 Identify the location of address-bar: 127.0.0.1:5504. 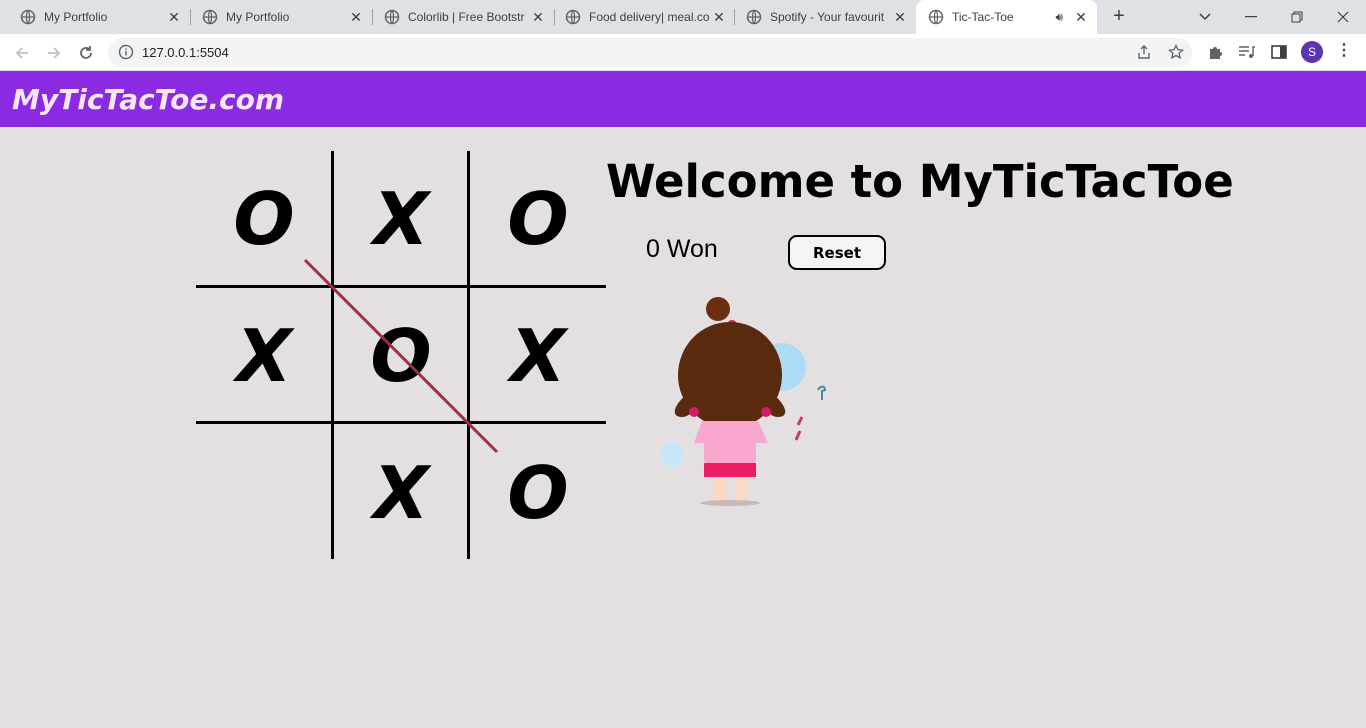
(650, 52).